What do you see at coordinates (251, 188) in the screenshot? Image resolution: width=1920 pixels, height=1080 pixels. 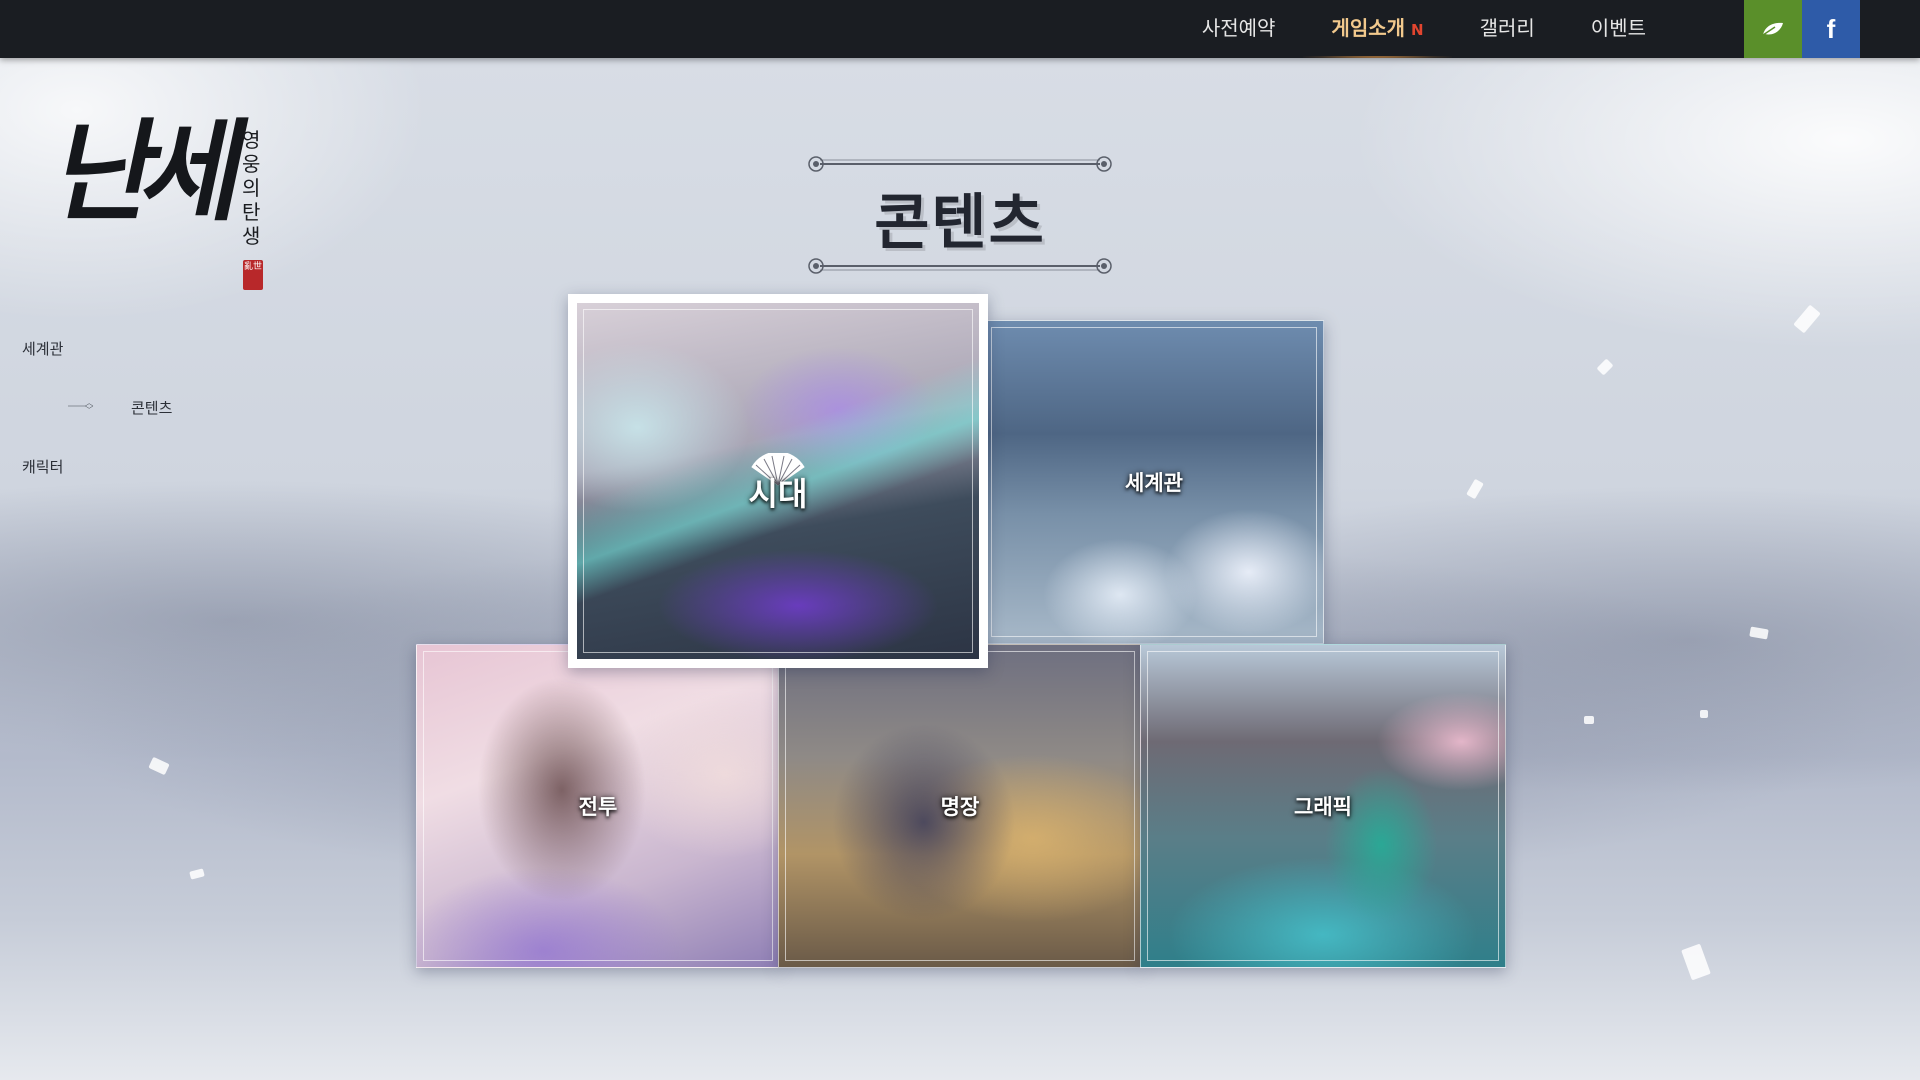 I see `logo-subtitle: 영웅의탄생` at bounding box center [251, 188].